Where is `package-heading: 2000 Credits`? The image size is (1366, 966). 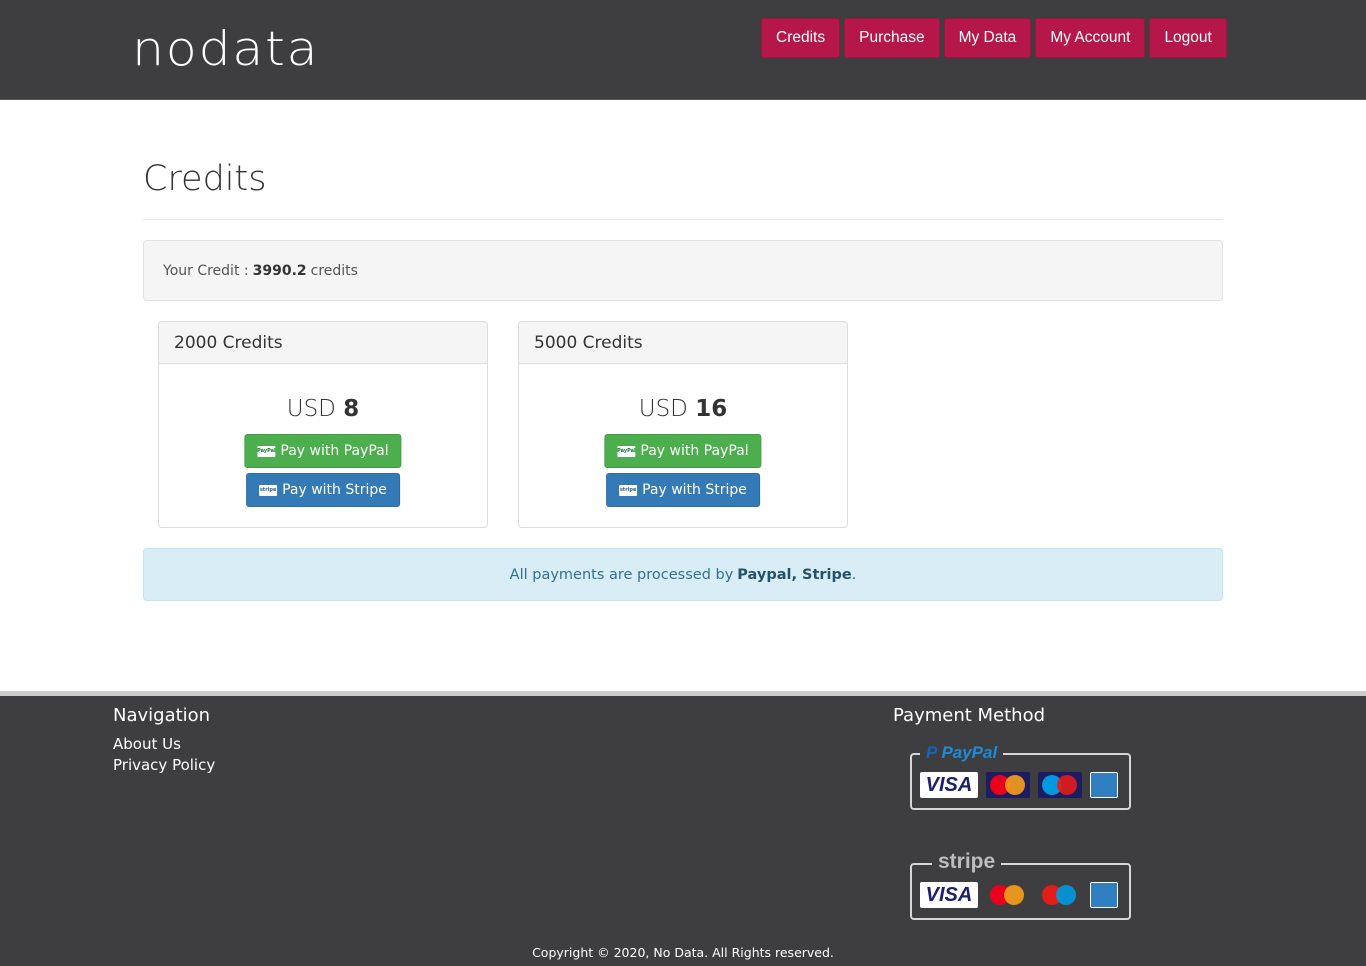 package-heading: 2000 Credits is located at coordinates (323, 343).